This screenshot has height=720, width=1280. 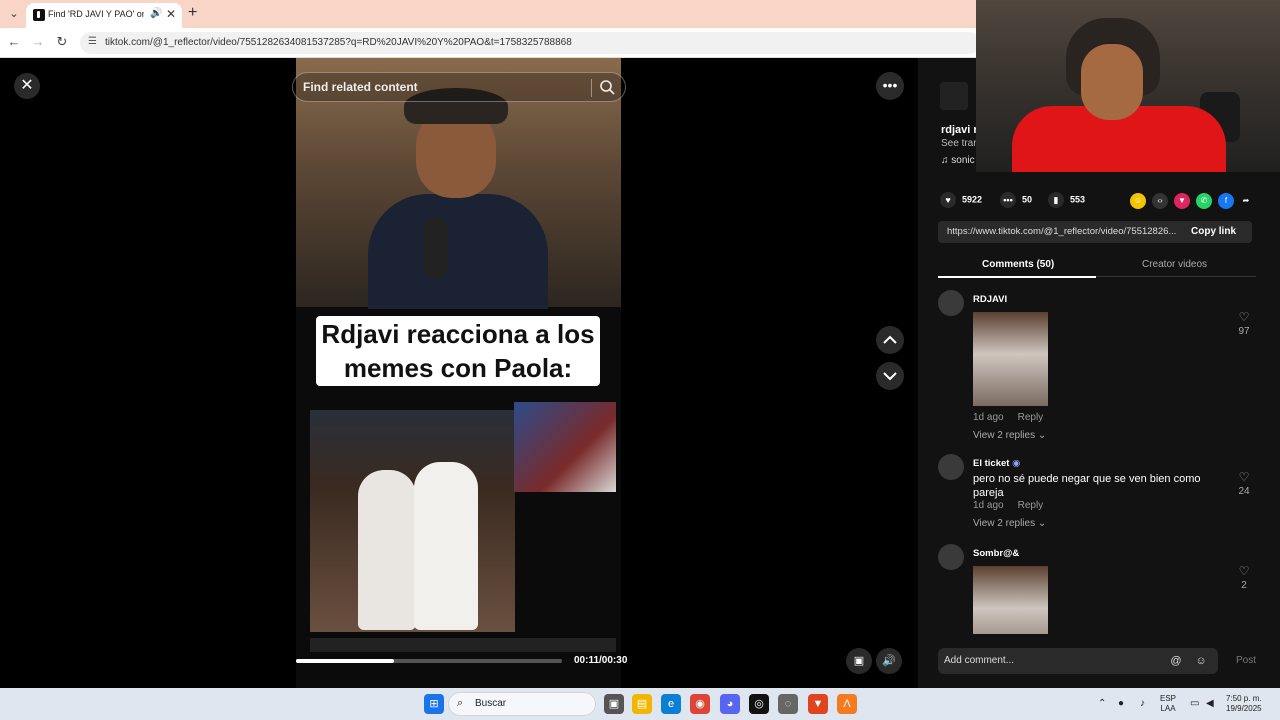 I want to click on comment-username: RDJAVI, so click(x=990, y=299).